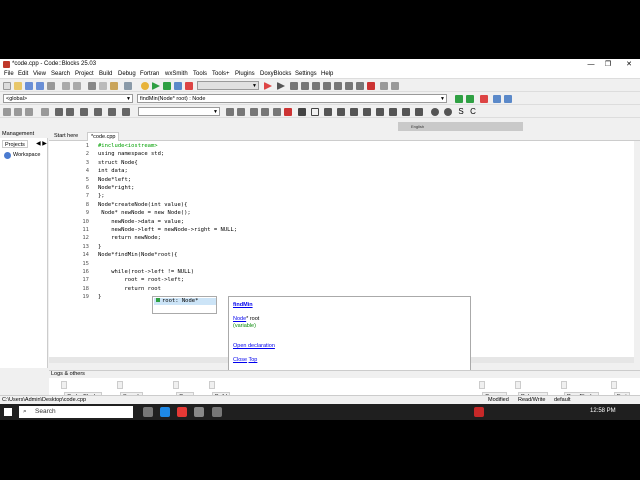 This screenshot has width=640, height=480. I want to click on table-icon, so click(367, 112).